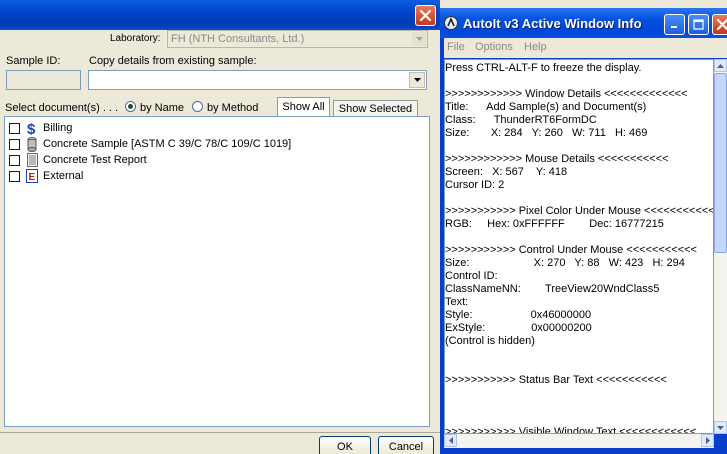 This screenshot has width=727, height=454. What do you see at coordinates (565, 263) in the screenshot?
I see `info-line: Size: X: 270 Y: 88 W: 423 H: 294` at bounding box center [565, 263].